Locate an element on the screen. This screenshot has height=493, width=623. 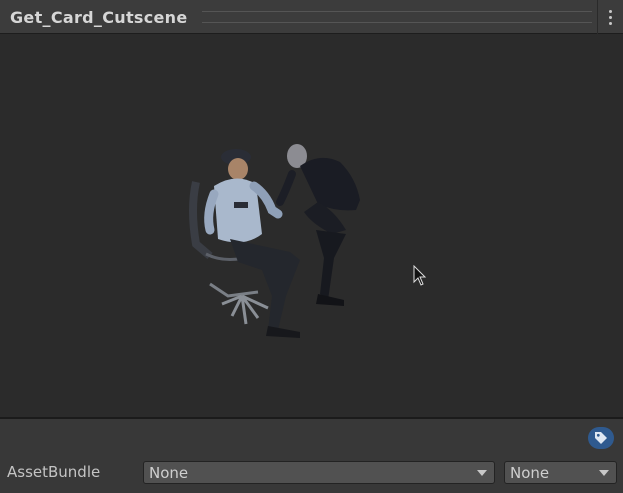
tag-icon is located at coordinates (601, 438).